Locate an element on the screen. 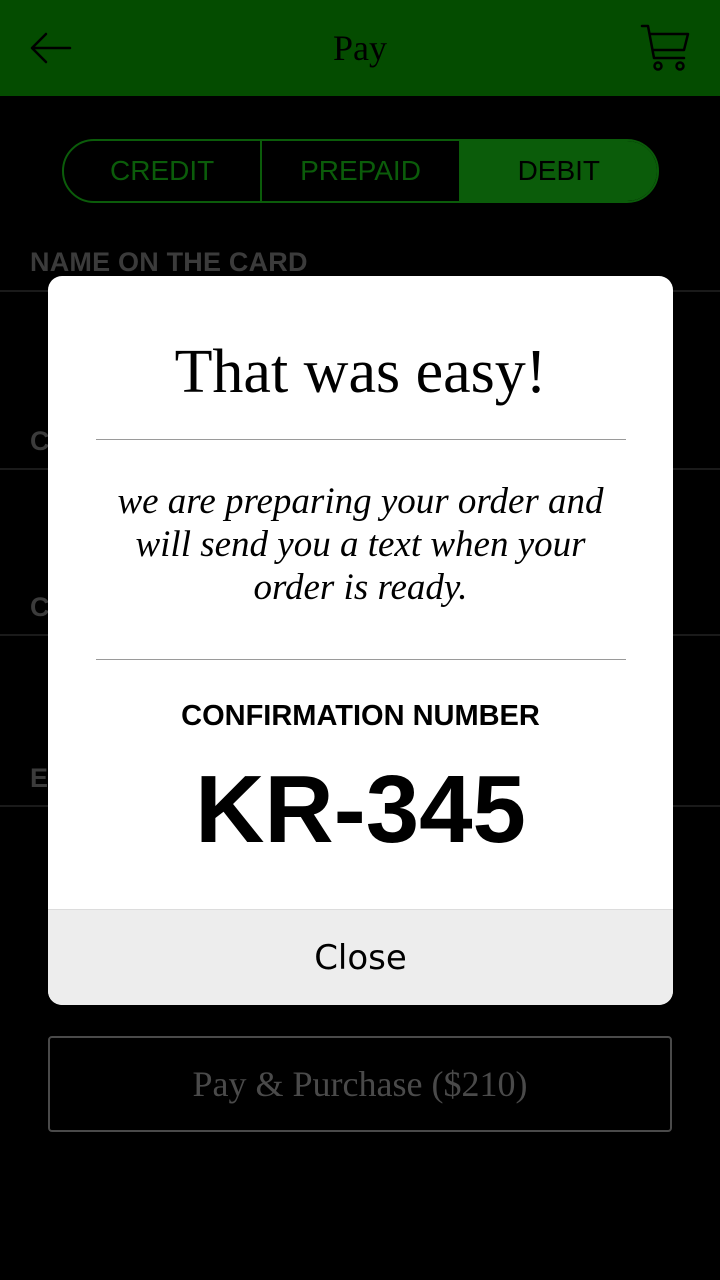  close-button: Close is located at coordinates (360, 957).